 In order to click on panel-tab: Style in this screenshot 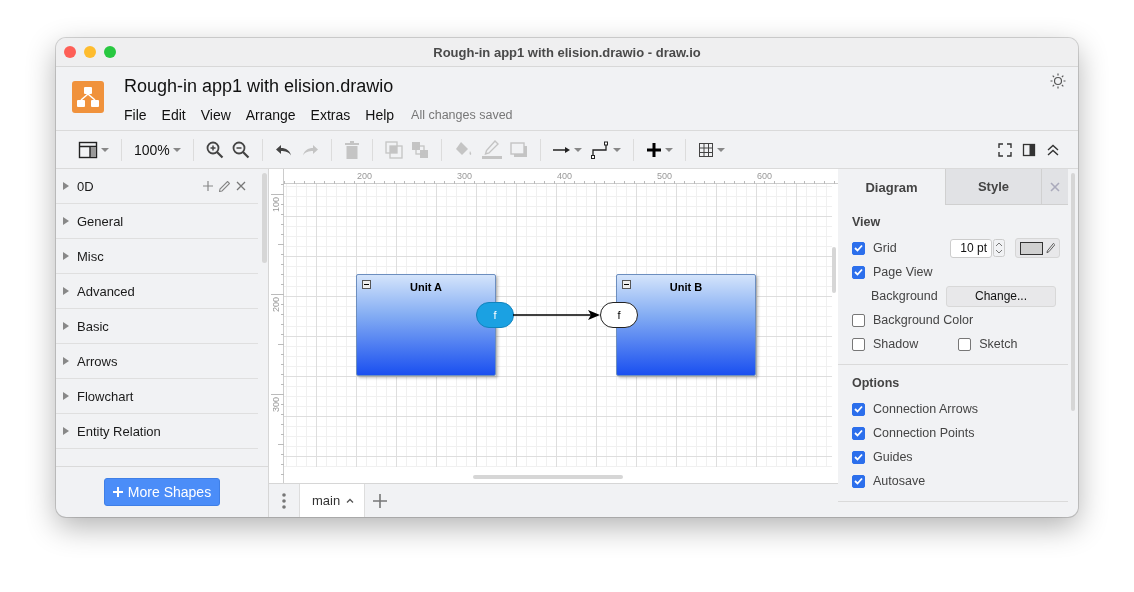, I will do `click(993, 187)`.